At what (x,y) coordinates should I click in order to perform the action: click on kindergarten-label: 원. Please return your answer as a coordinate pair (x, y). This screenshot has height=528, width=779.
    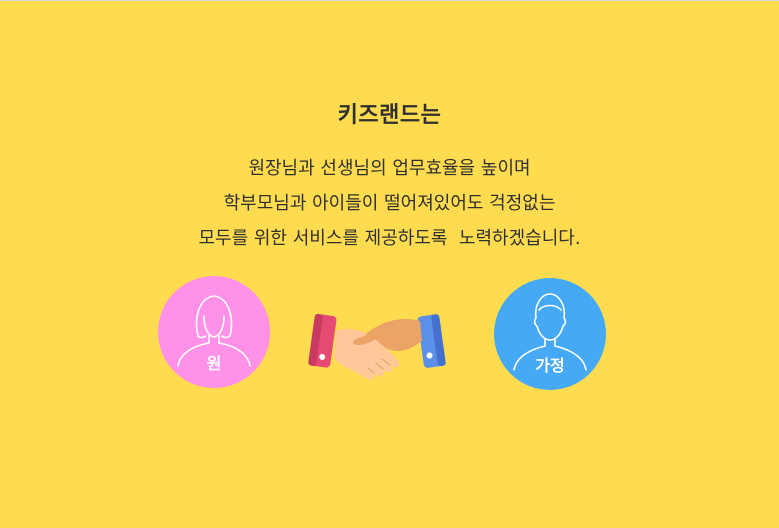
    Looking at the image, I should click on (214, 363).